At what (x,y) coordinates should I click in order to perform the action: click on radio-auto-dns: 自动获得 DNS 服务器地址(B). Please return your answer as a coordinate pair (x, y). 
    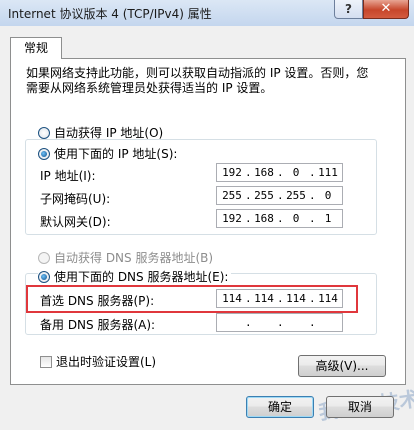
    Looking at the image, I should click on (125, 257).